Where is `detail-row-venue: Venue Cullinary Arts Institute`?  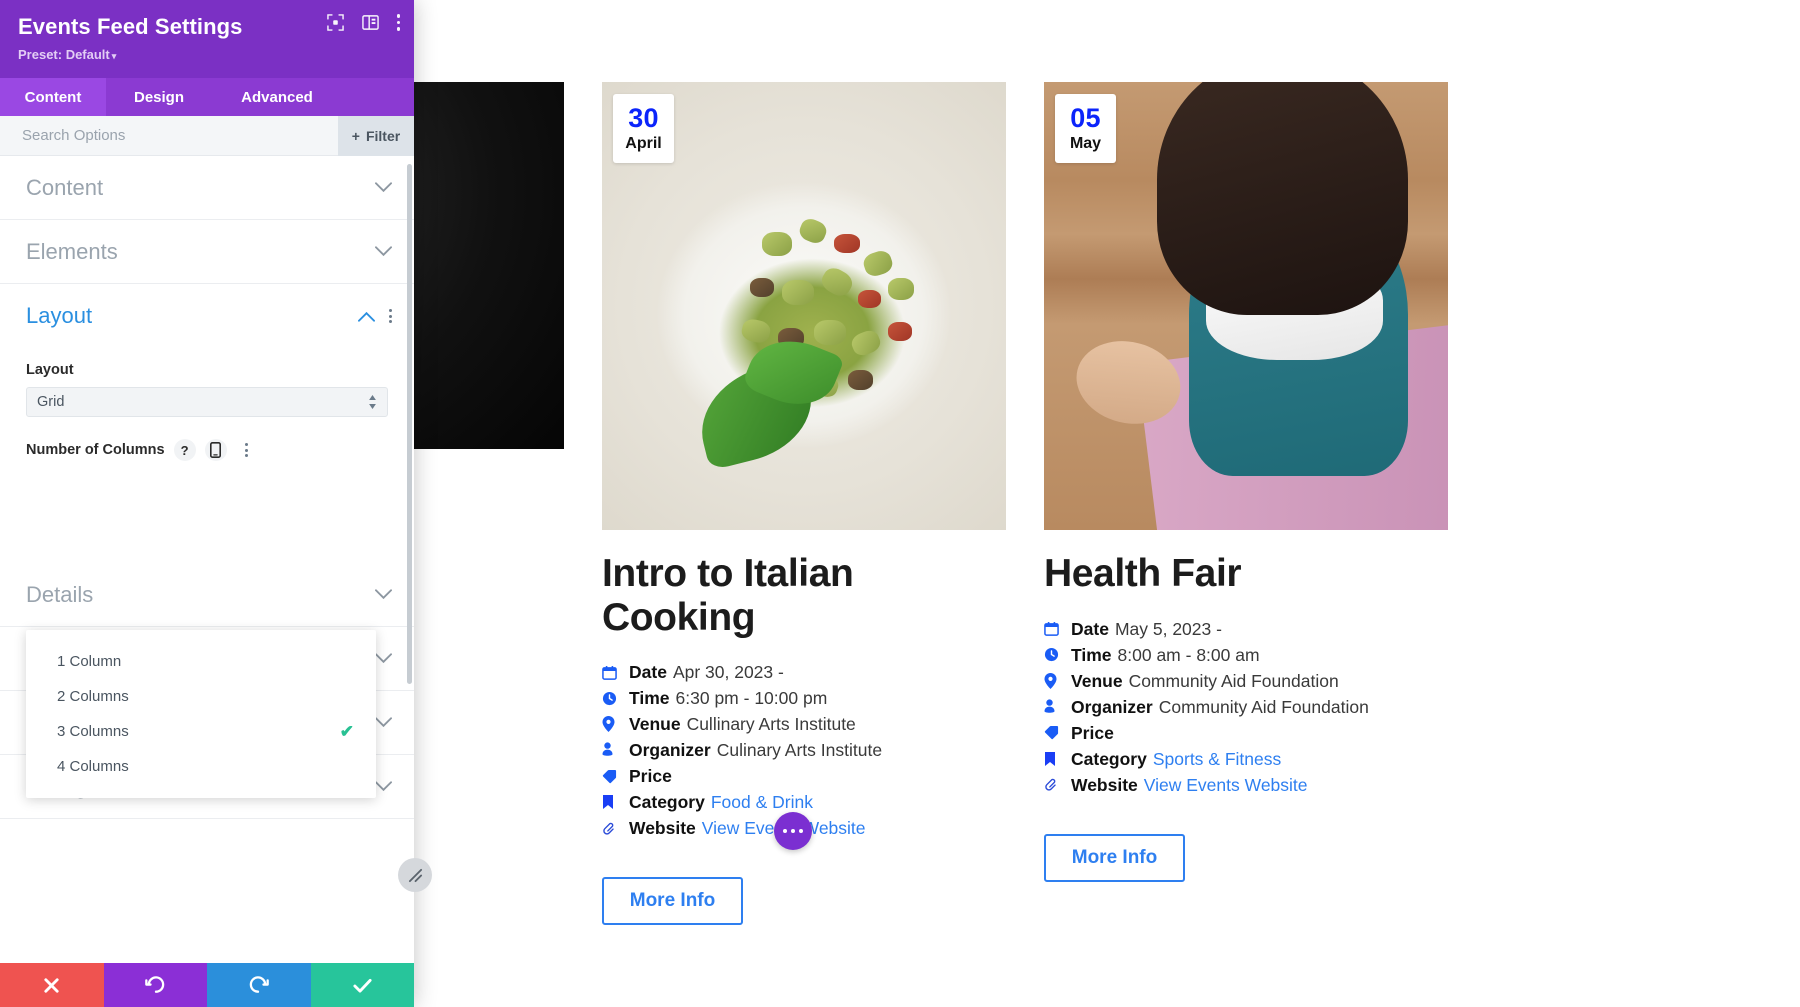 detail-row-venue: Venue Cullinary Arts Institute is located at coordinates (804, 724).